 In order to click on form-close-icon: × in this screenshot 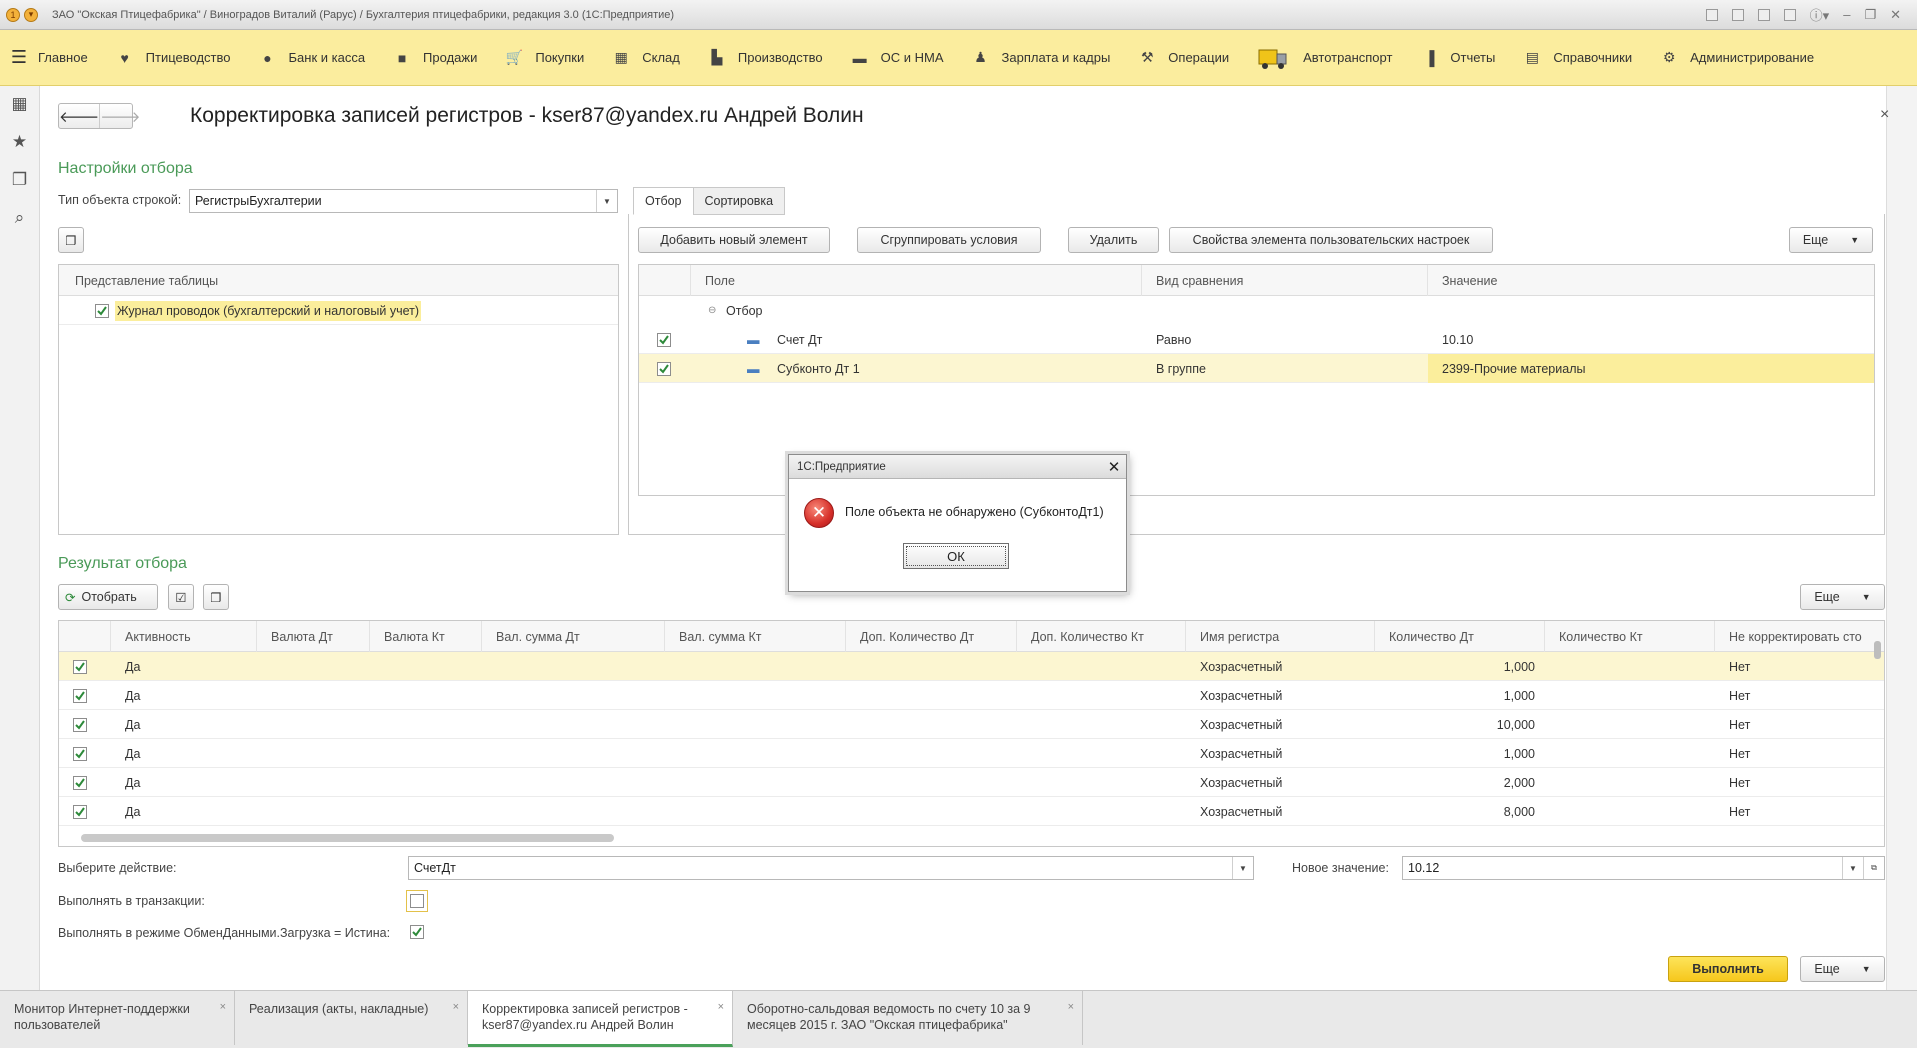, I will do `click(1884, 115)`.